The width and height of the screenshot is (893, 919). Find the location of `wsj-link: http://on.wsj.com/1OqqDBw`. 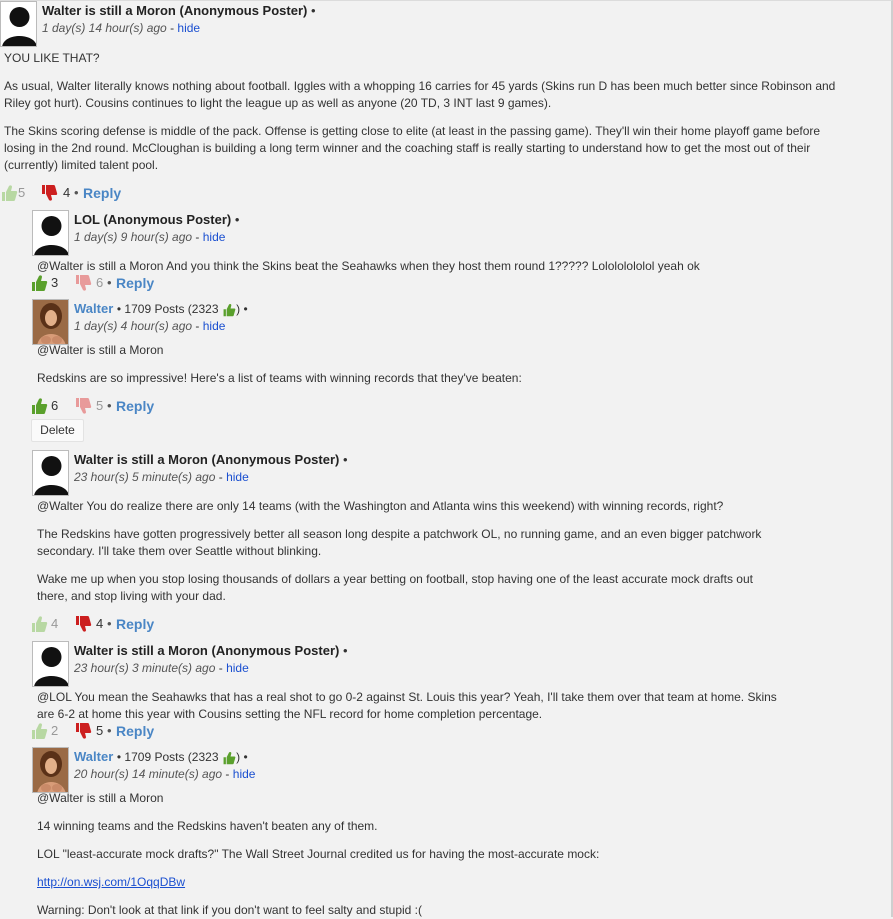

wsj-link: http://on.wsj.com/1OqqDBw is located at coordinates (111, 882).